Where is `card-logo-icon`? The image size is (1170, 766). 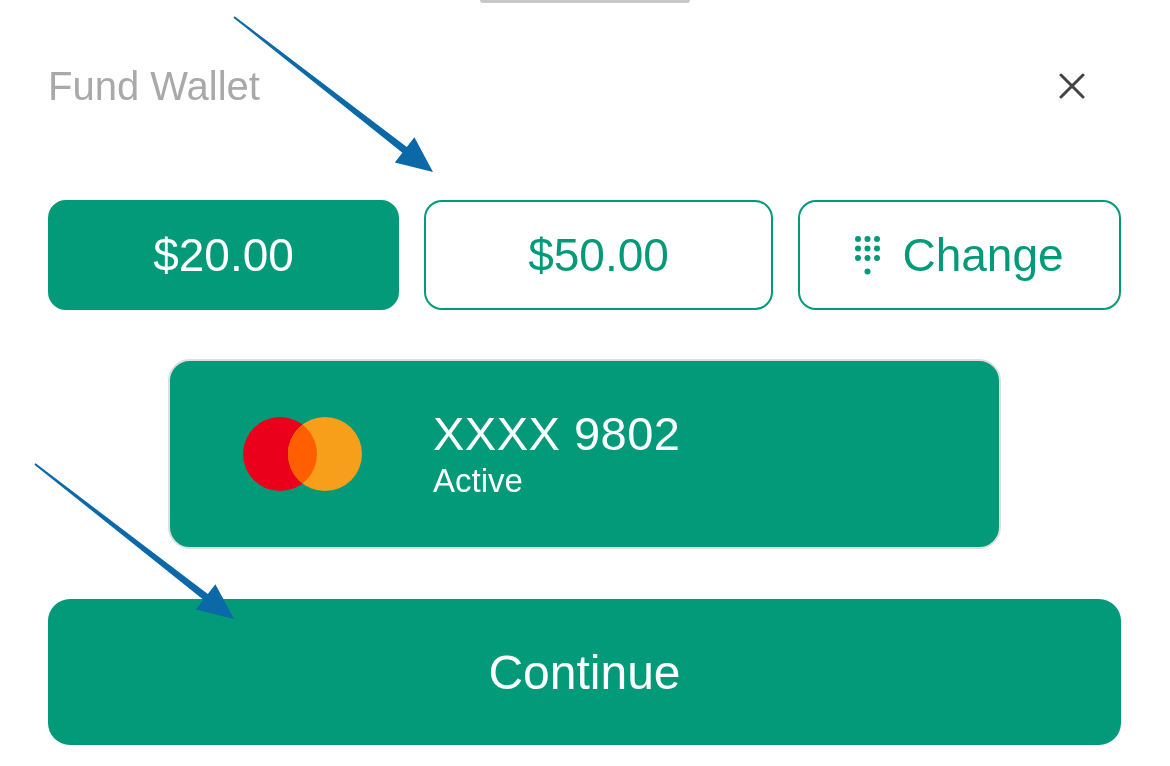 card-logo-icon is located at coordinates (302, 454).